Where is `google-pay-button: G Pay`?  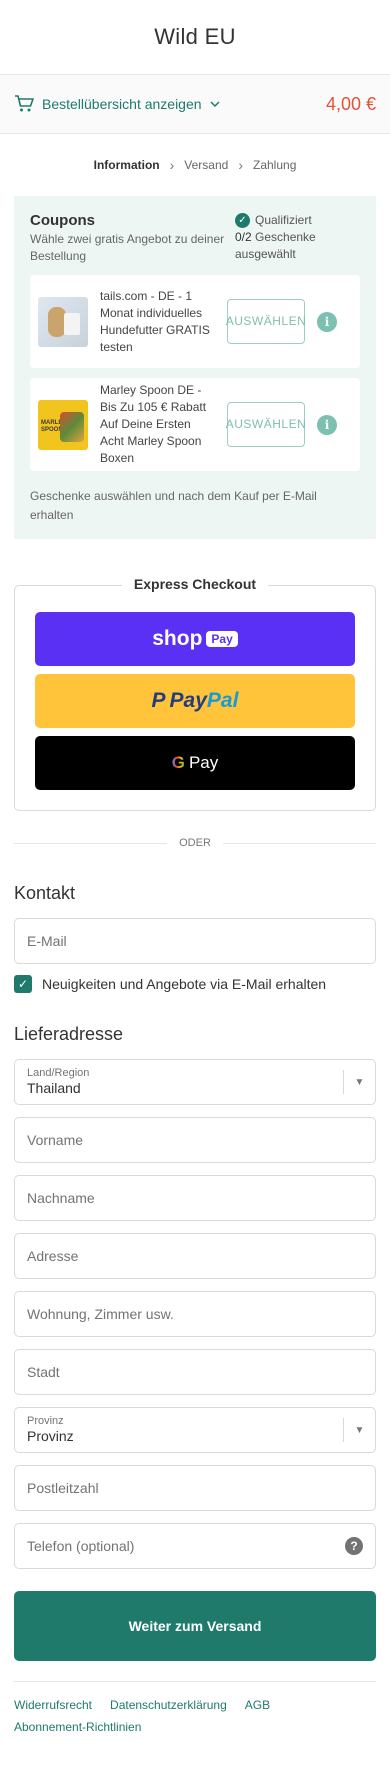 google-pay-button: G Pay is located at coordinates (195, 763).